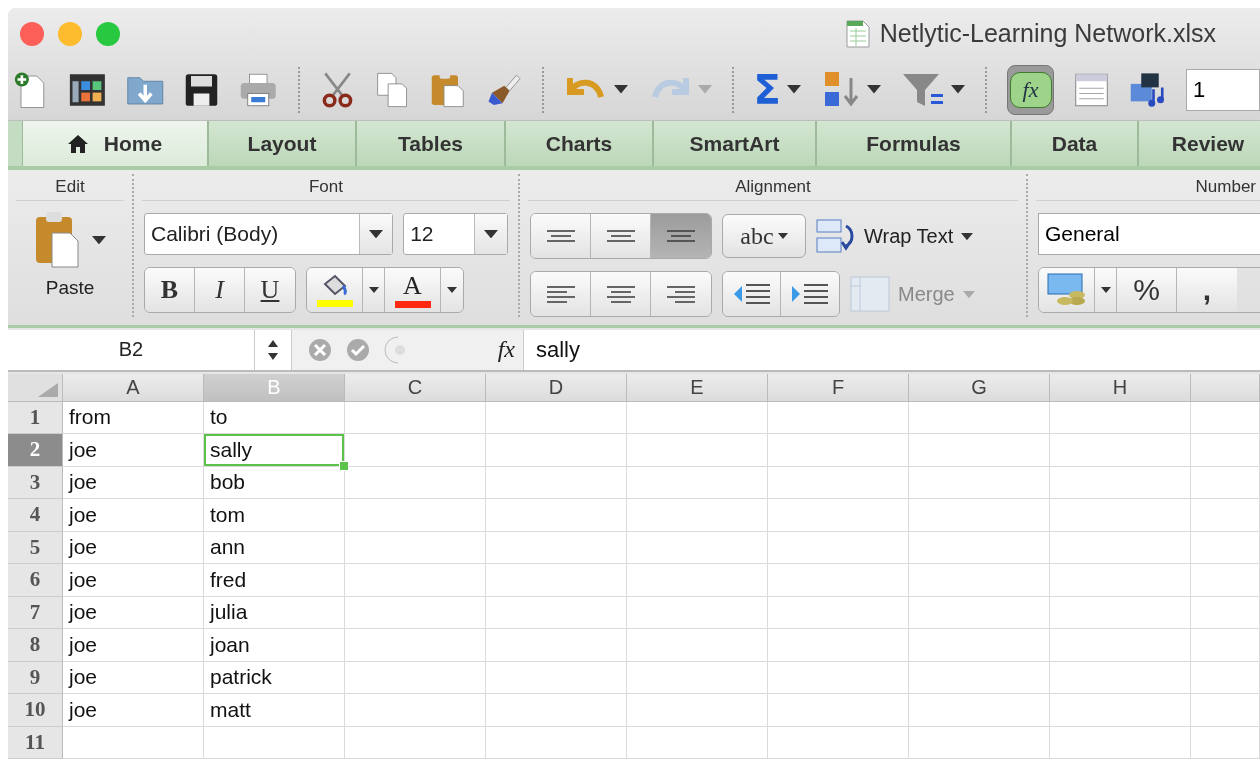 This screenshot has height=759, width=1260. What do you see at coordinates (70, 288) in the screenshot?
I see `paste-label: Paste` at bounding box center [70, 288].